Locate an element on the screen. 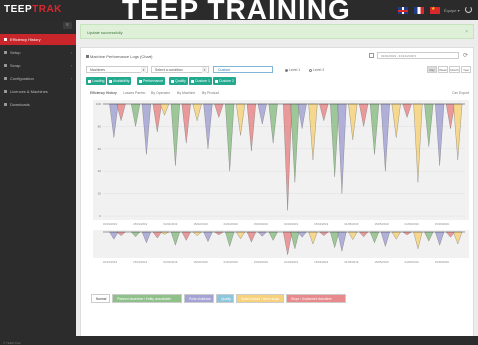 This screenshot has height=345, width=478. calendar-icon is located at coordinates (371, 55).